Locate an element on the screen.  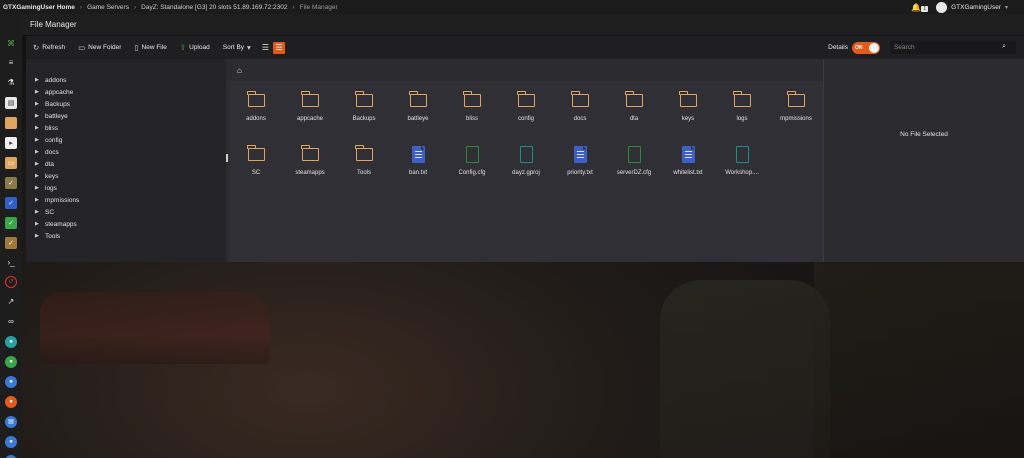
file-tile: Config.cfg is located at coordinates (472, 163).